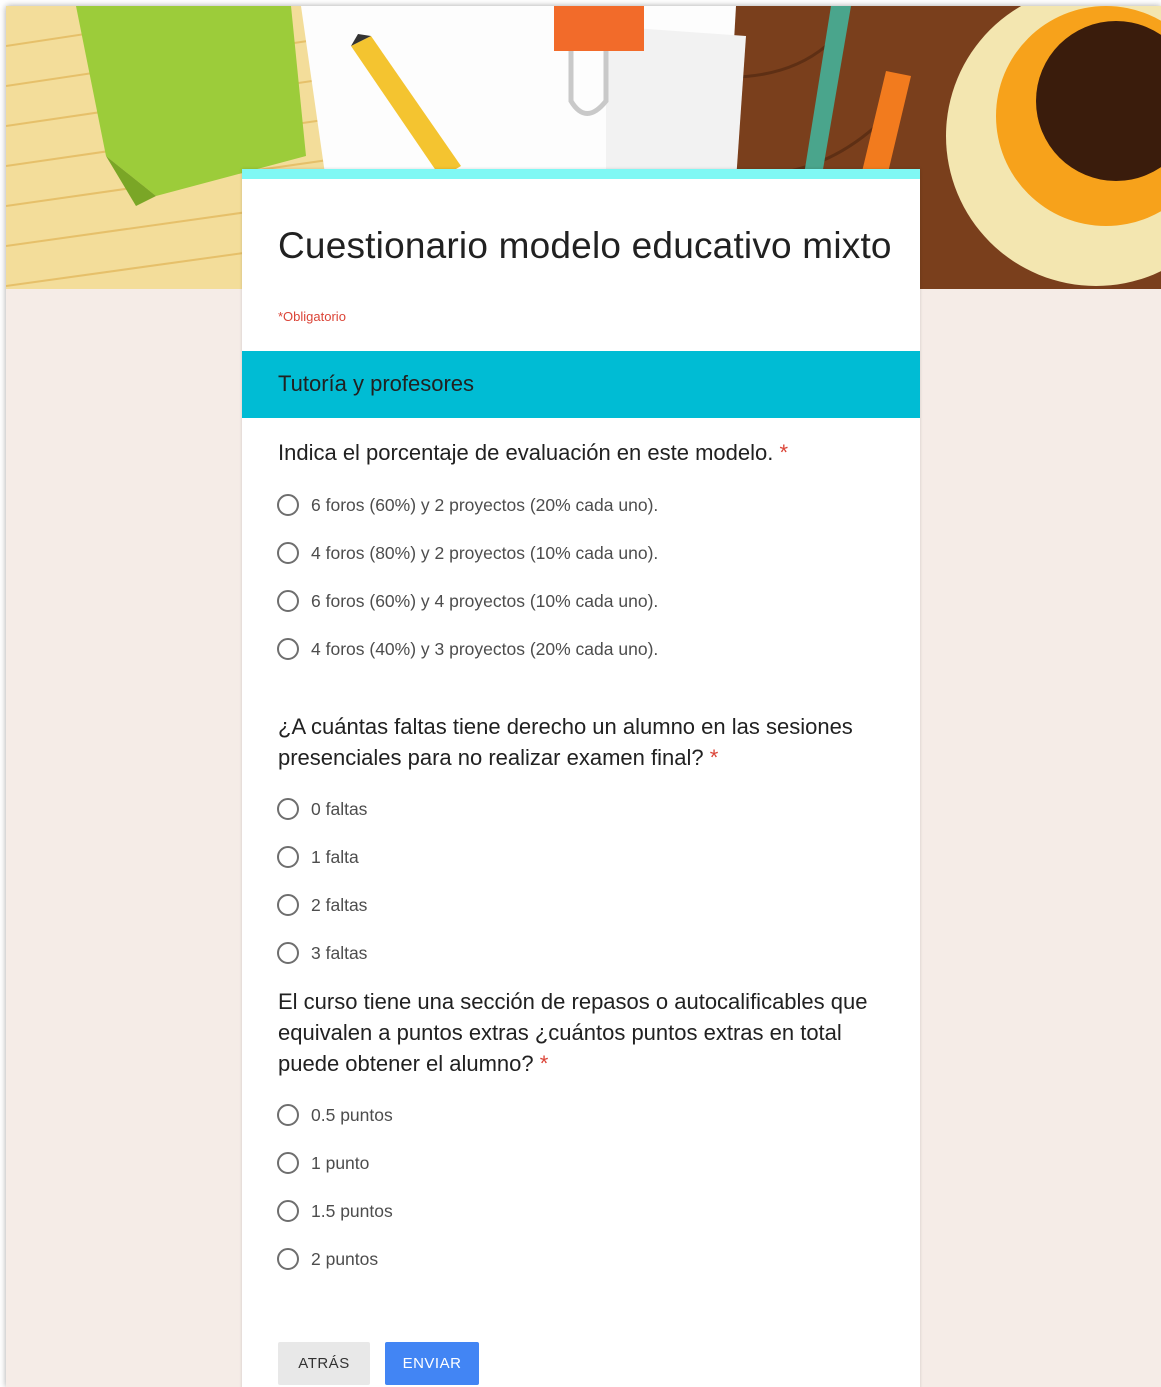 This screenshot has width=1161, height=1387. Describe the element at coordinates (340, 1162) in the screenshot. I see `option-label: 1 punto` at that location.